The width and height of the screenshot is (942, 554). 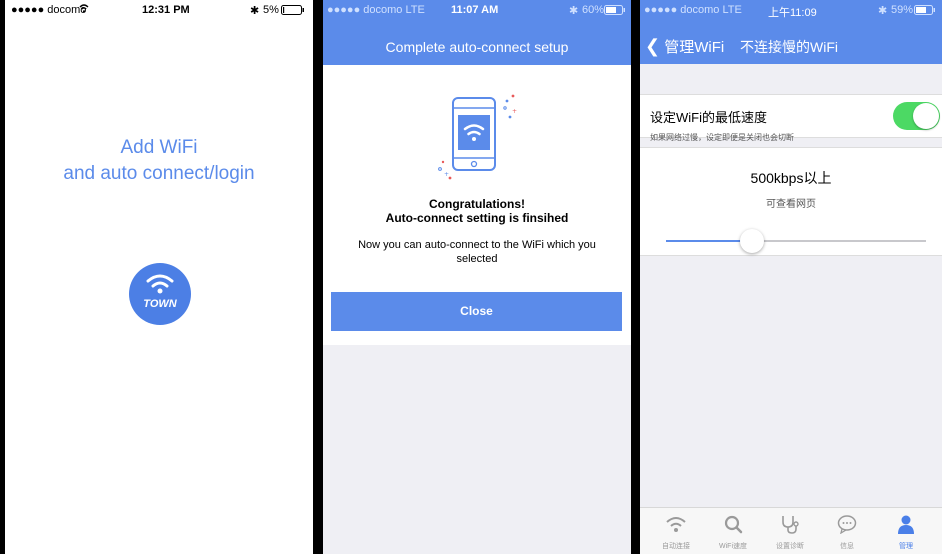 What do you see at coordinates (477, 259) in the screenshot?
I see `message-line-2: selected` at bounding box center [477, 259].